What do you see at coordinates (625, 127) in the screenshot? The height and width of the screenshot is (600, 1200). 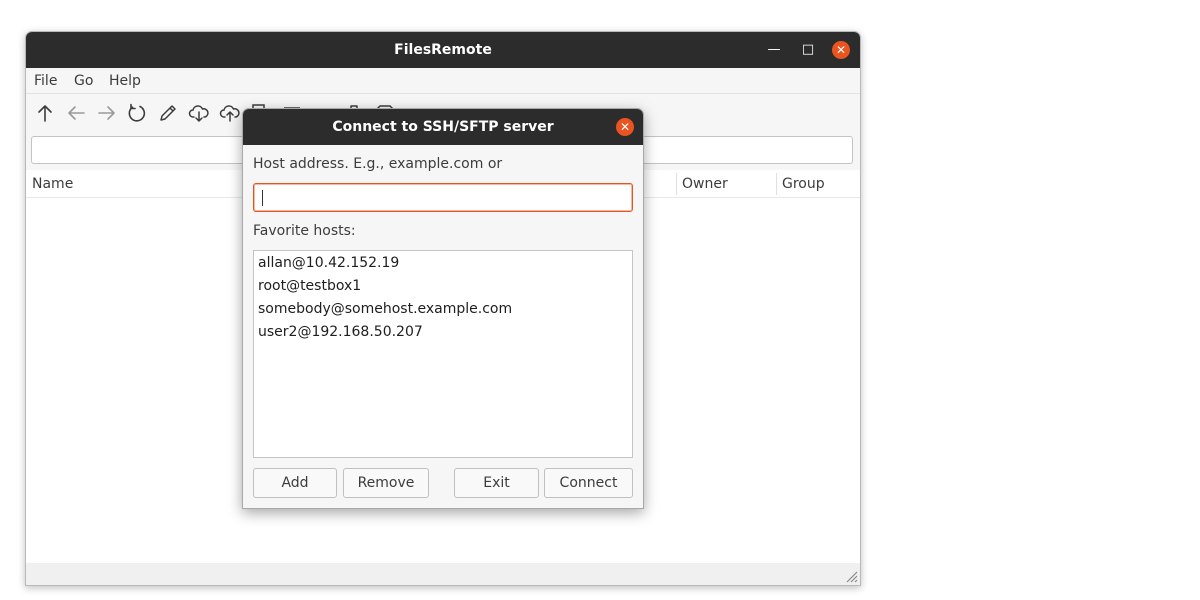 I see `dialog-close-button: ✕` at bounding box center [625, 127].